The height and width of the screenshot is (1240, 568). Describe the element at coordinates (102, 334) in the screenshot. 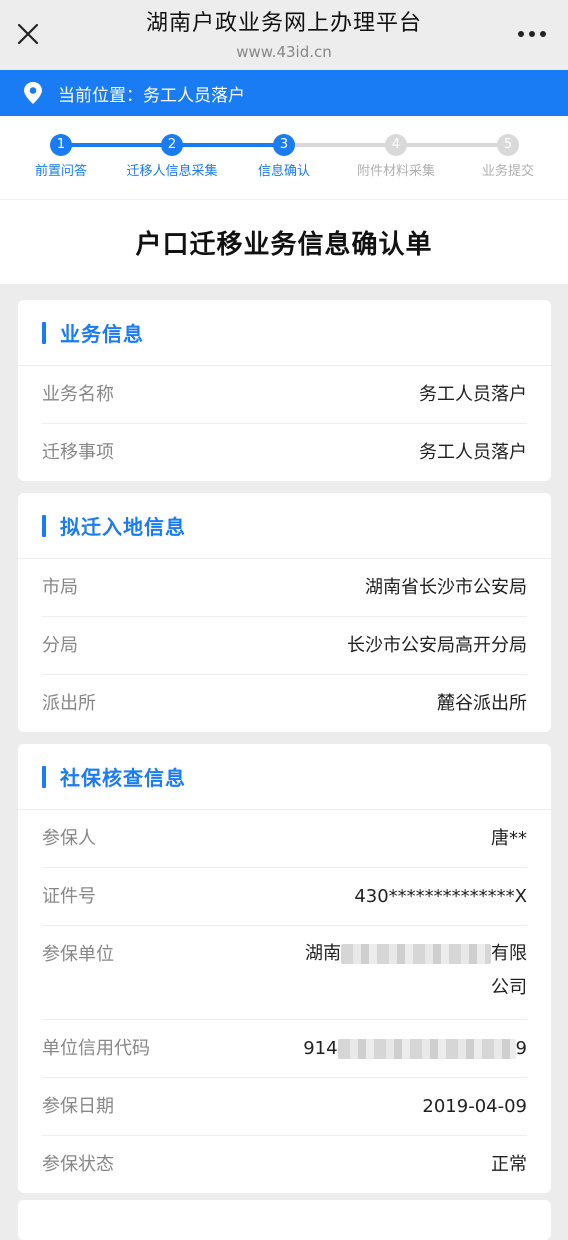

I see `section-title: 业务信息` at that location.